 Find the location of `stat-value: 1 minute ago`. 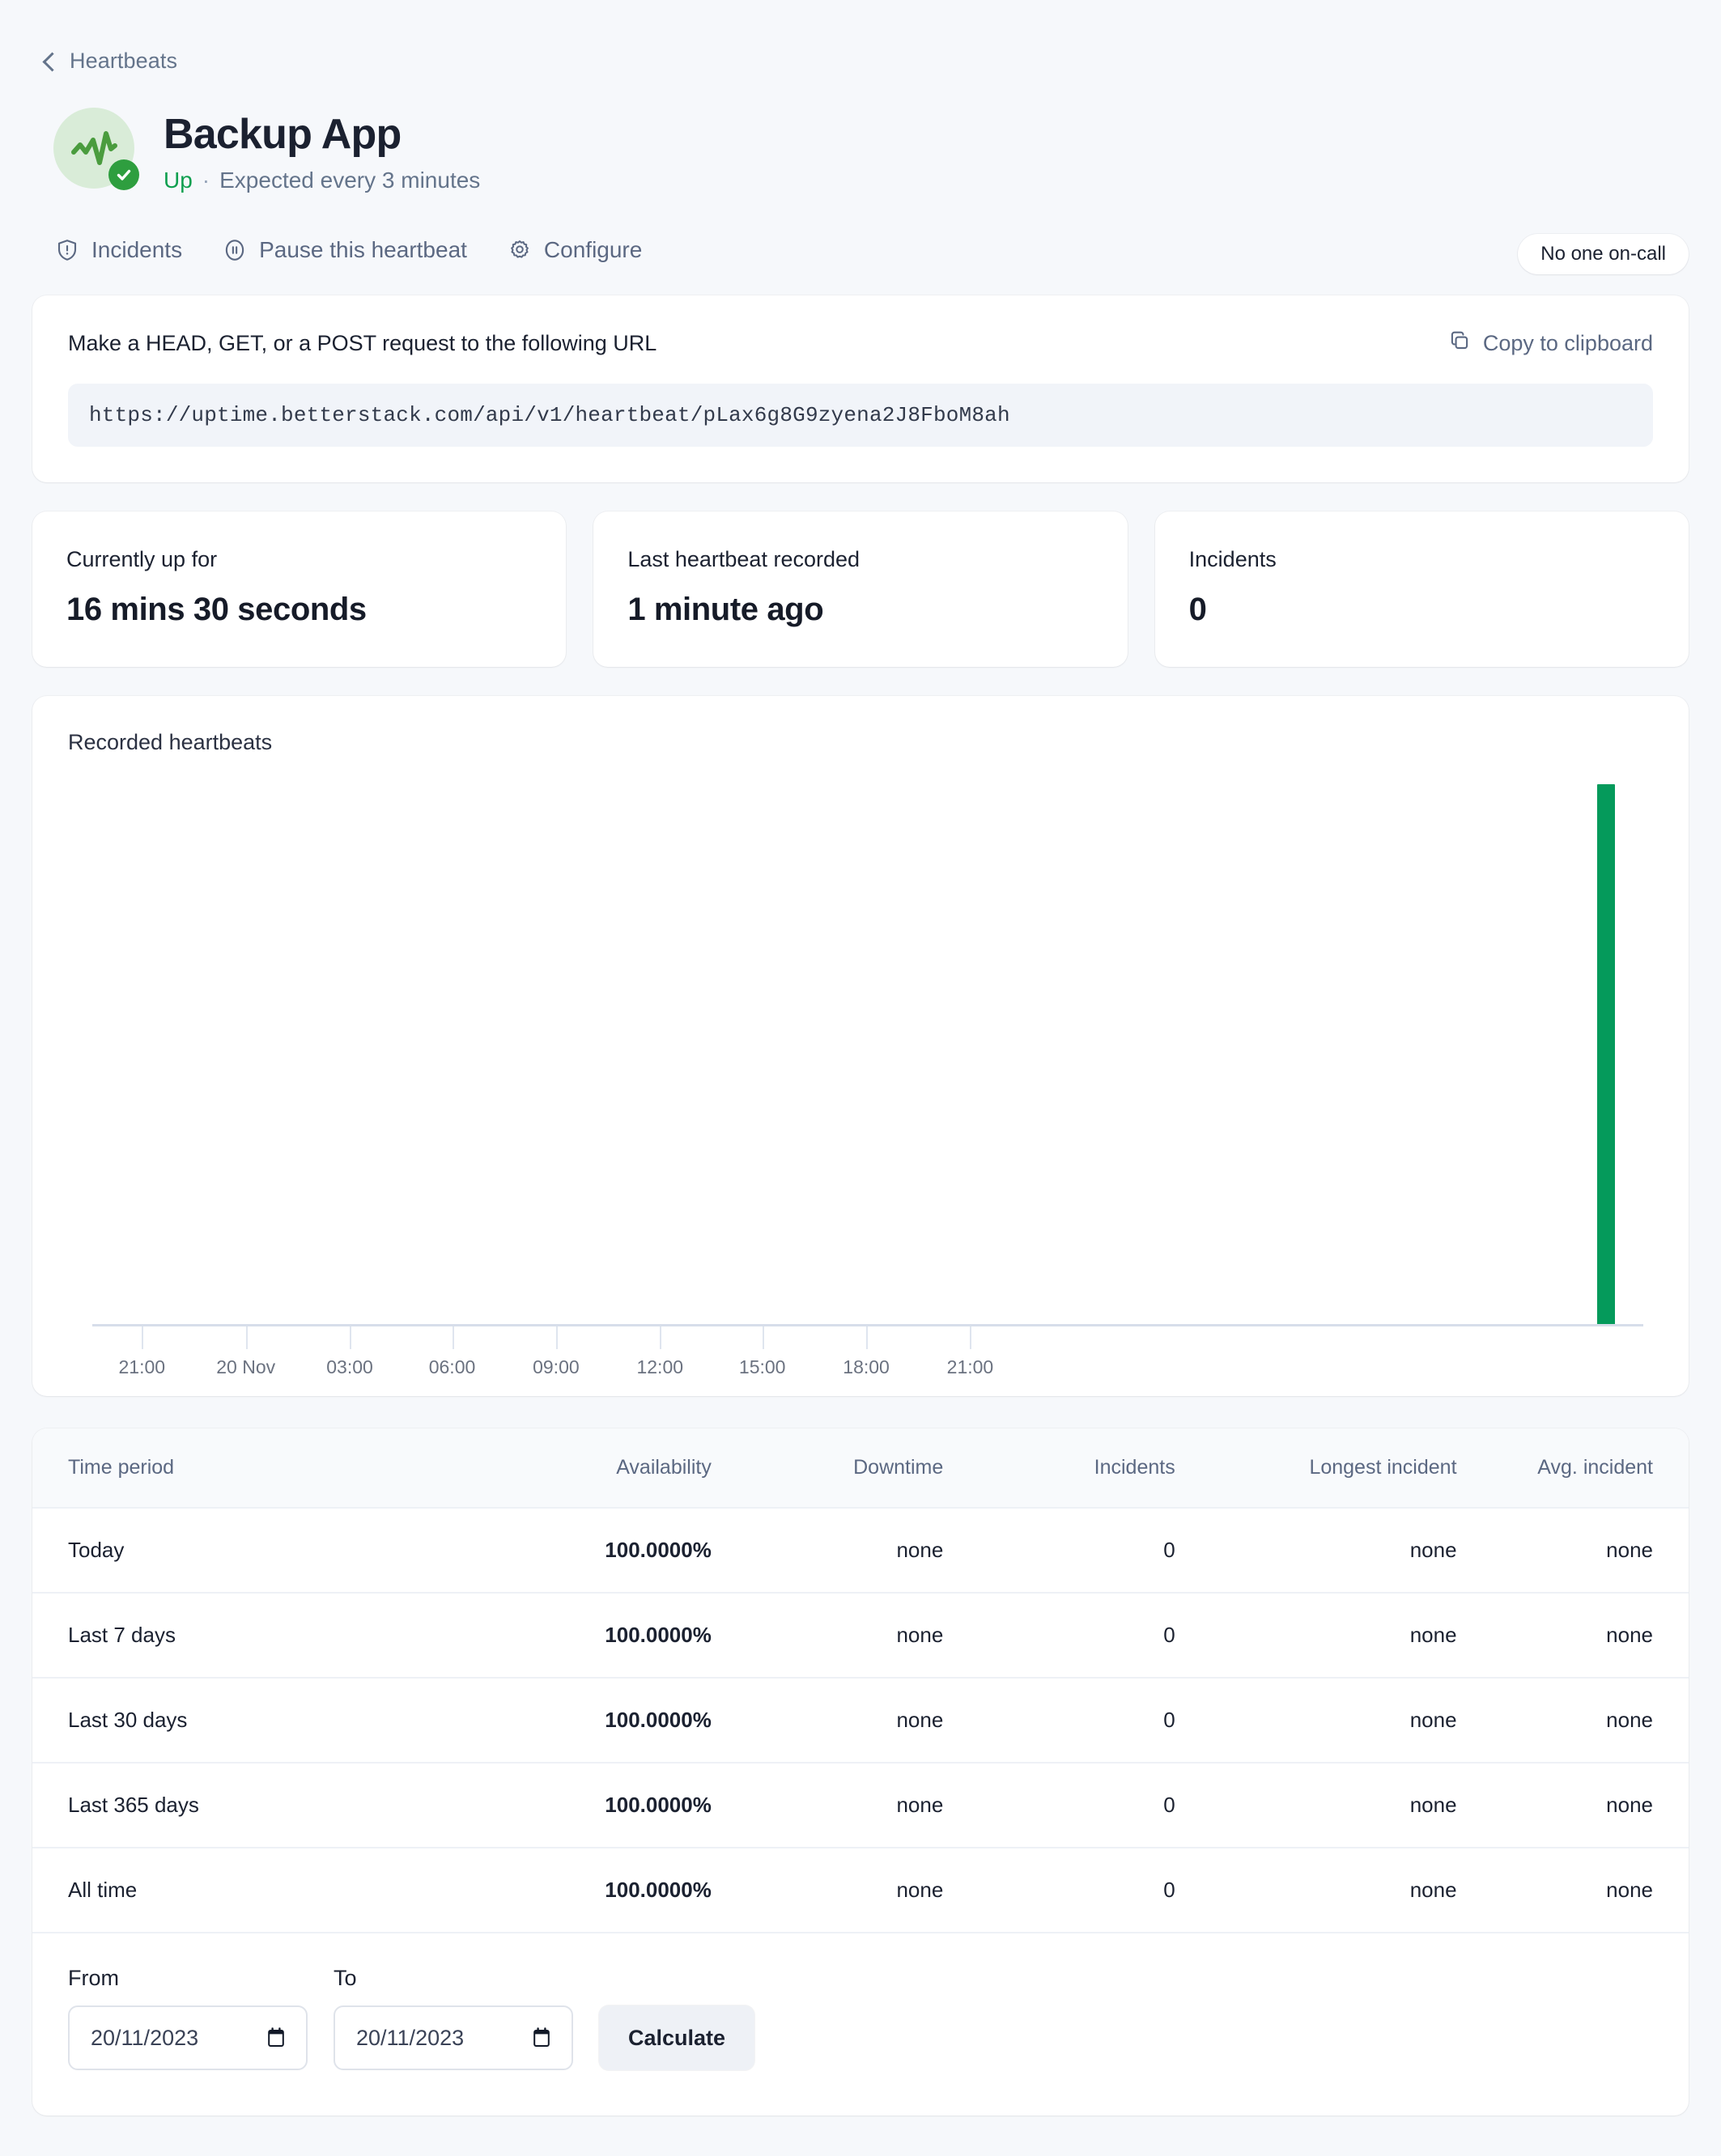

stat-value: 1 minute ago is located at coordinates (725, 610).